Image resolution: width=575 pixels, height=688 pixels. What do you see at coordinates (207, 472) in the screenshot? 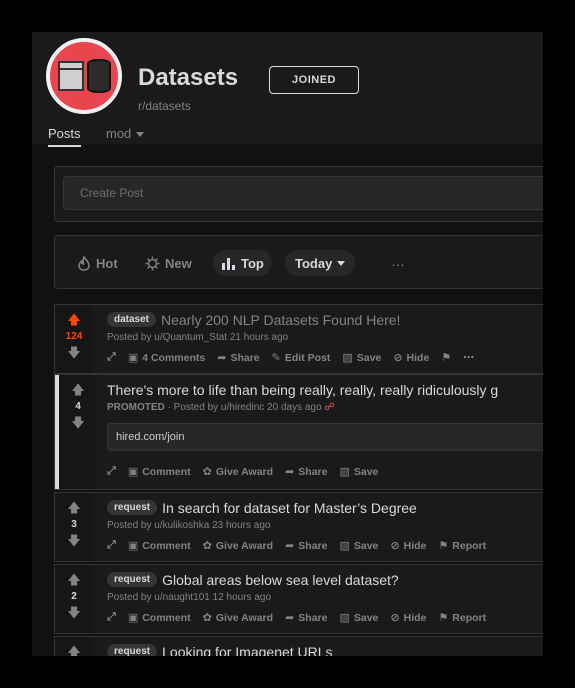
I see `award-icon: ✿` at bounding box center [207, 472].